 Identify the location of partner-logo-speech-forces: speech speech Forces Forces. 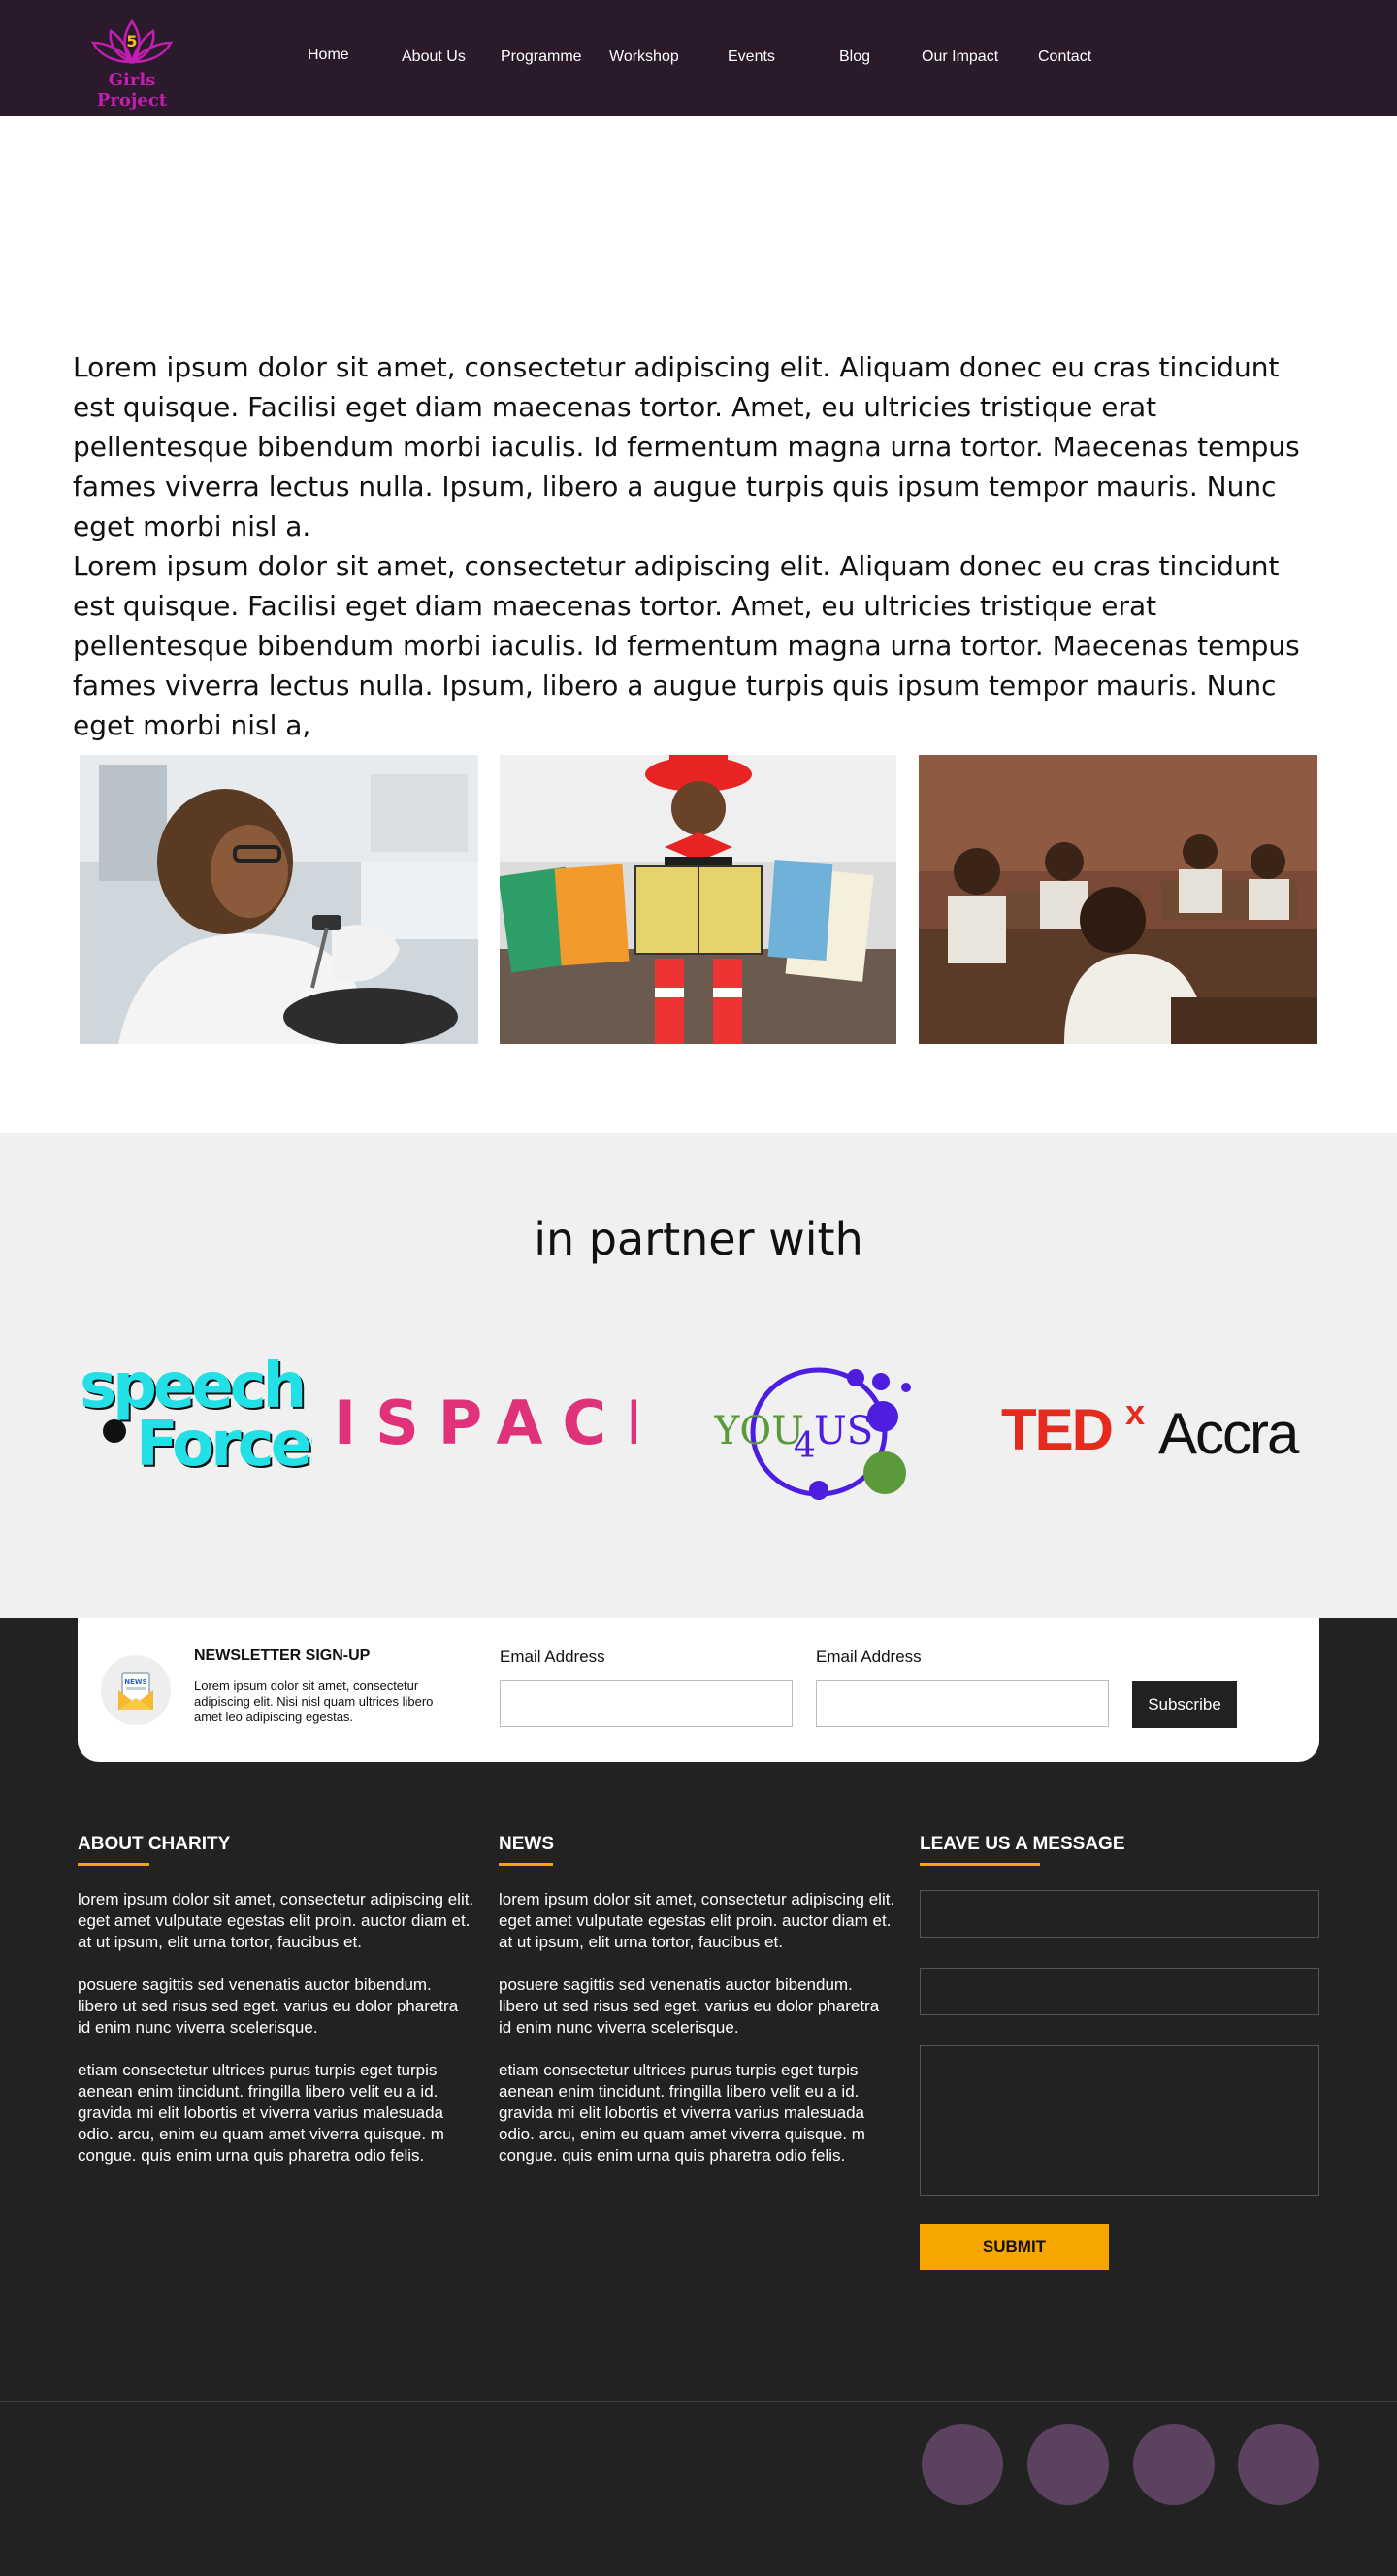
(214, 1416).